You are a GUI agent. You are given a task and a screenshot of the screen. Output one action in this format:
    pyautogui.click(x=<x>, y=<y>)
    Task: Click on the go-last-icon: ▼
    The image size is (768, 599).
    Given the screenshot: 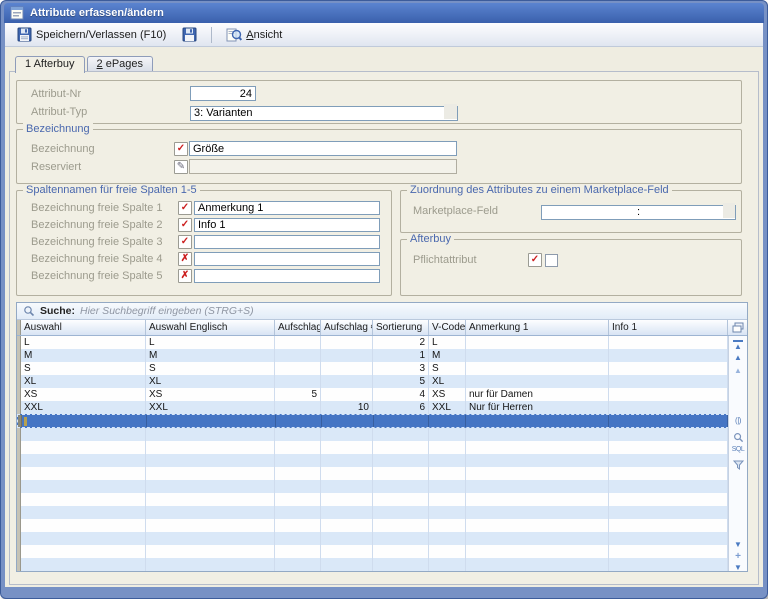 What is the action you would take?
    pyautogui.click(x=738, y=567)
    